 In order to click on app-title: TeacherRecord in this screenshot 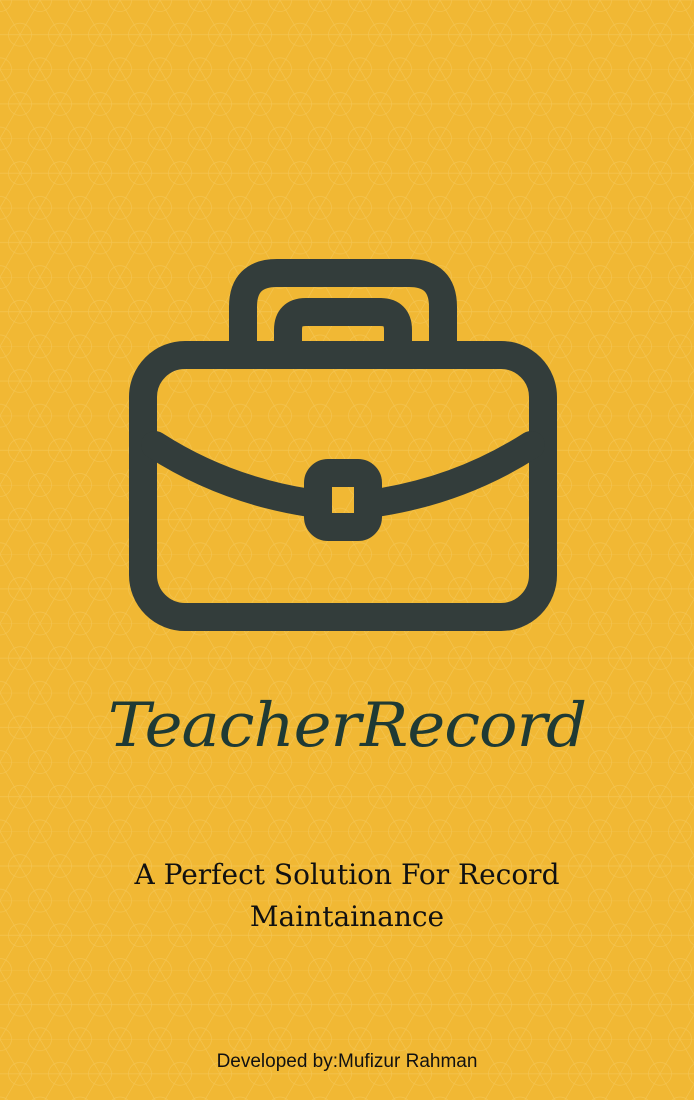, I will do `click(347, 726)`.